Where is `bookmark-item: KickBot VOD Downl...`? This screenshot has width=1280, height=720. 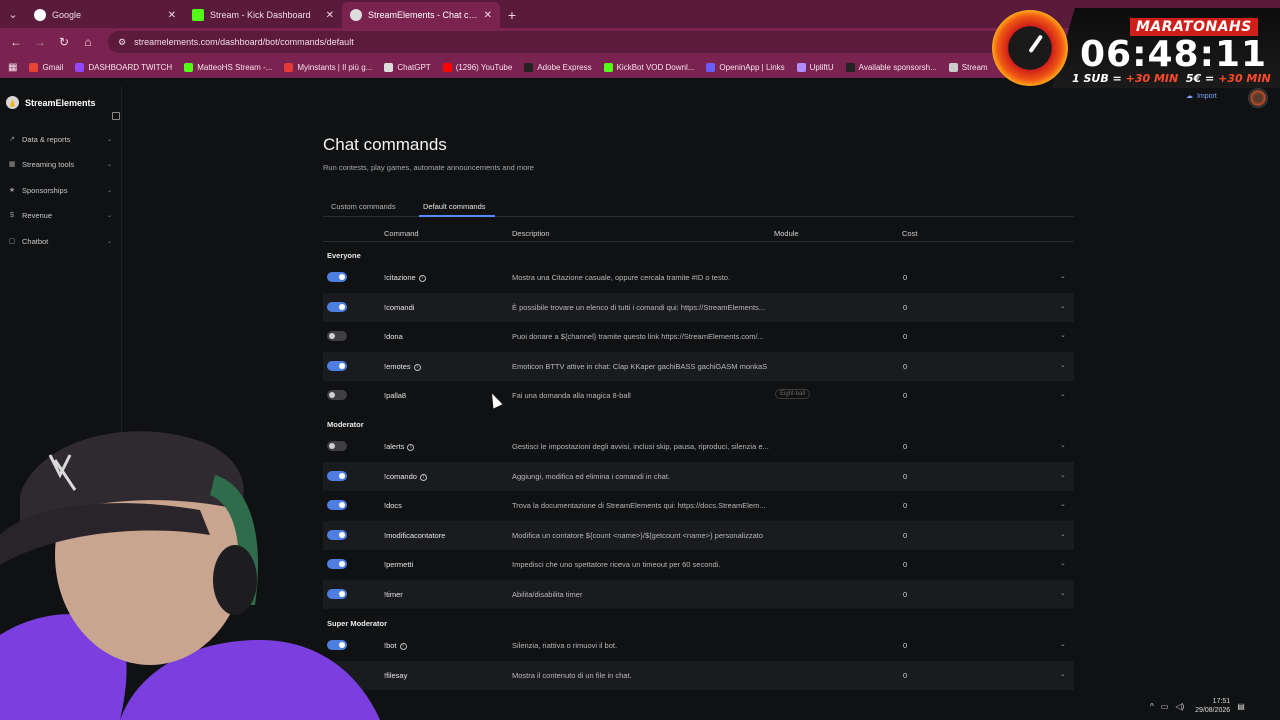 bookmark-item: KickBot VOD Downl... is located at coordinates (648, 67).